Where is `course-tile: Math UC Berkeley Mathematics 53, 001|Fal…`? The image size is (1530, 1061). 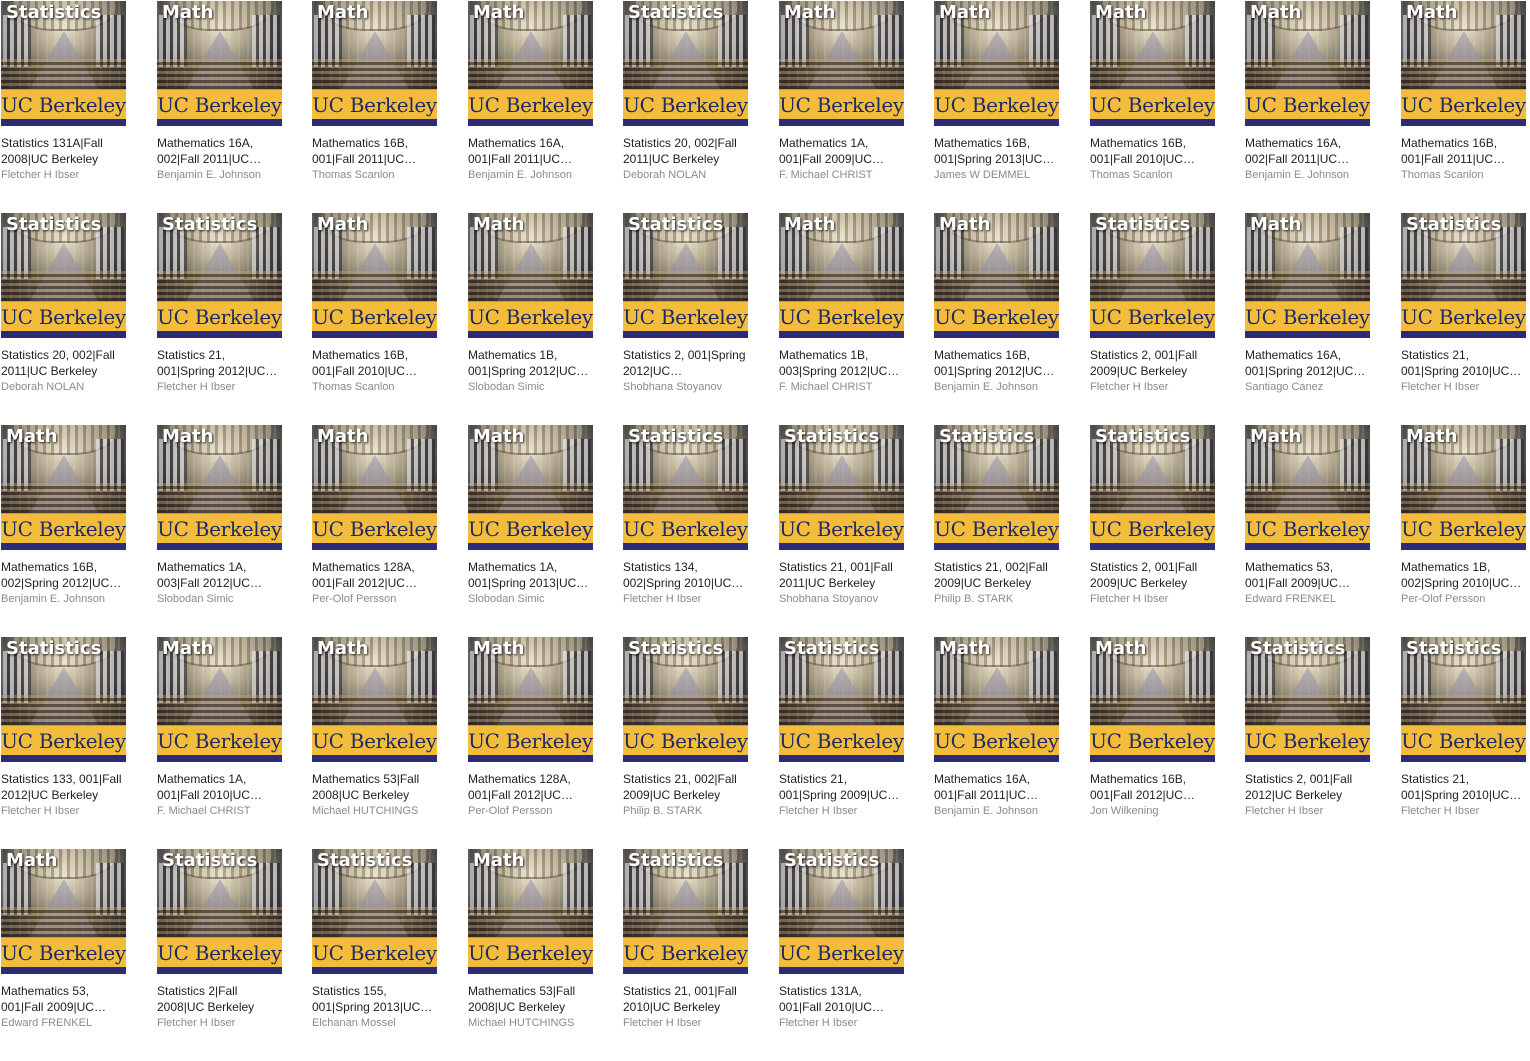
course-tile: Math UC Berkeley Mathematics 53, 001|Fal… is located at coordinates (1308, 527).